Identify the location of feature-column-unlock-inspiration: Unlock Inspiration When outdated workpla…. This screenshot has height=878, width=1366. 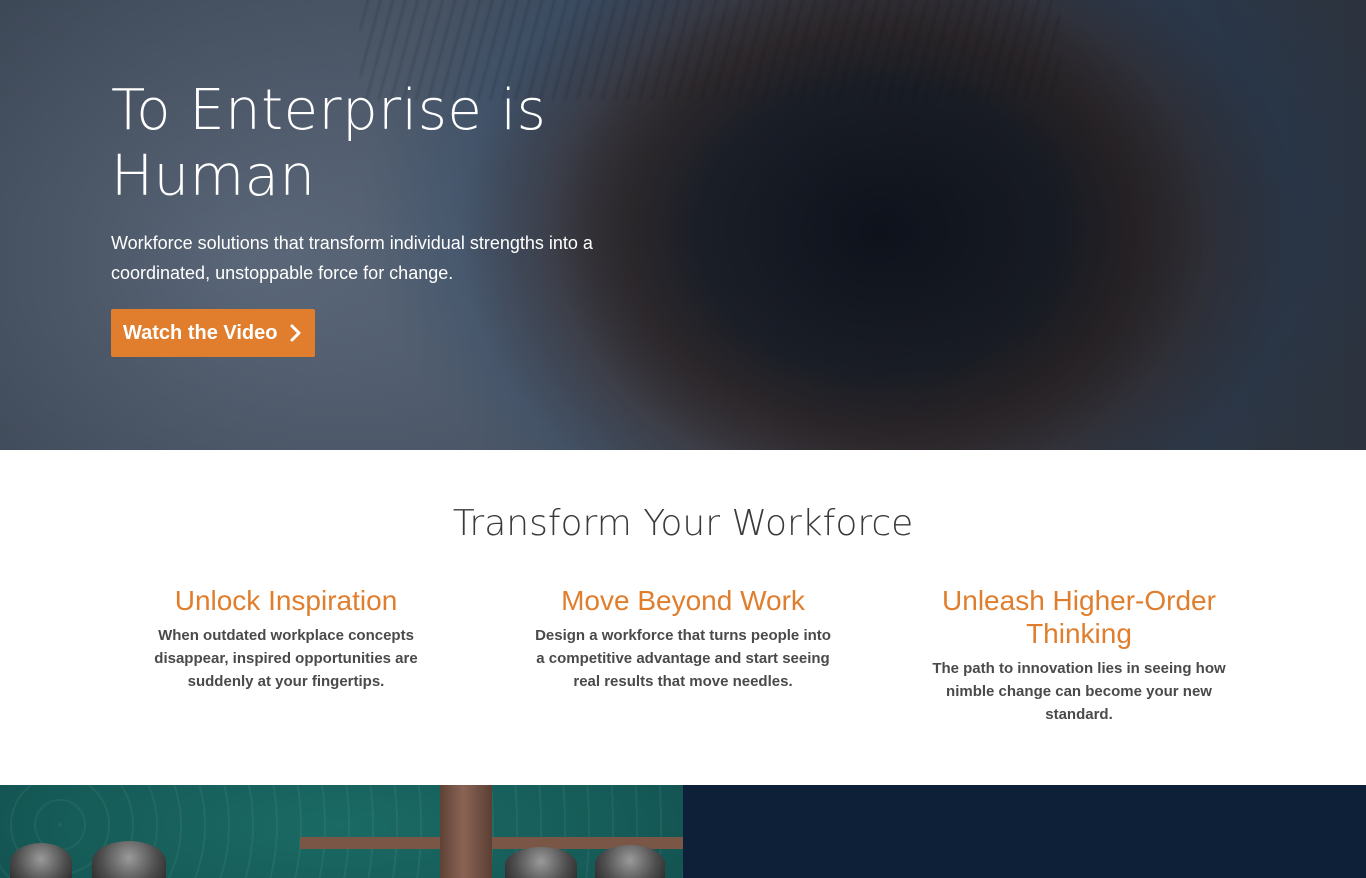
(286, 638).